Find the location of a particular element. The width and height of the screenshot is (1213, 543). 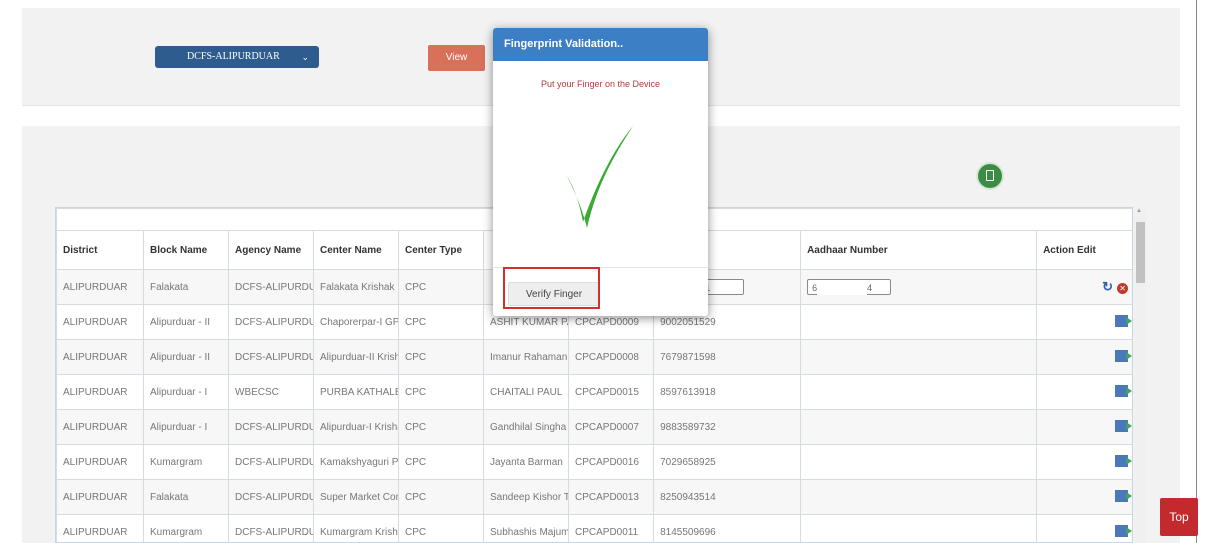

chevron-down-icon: ⌄ is located at coordinates (305, 57).